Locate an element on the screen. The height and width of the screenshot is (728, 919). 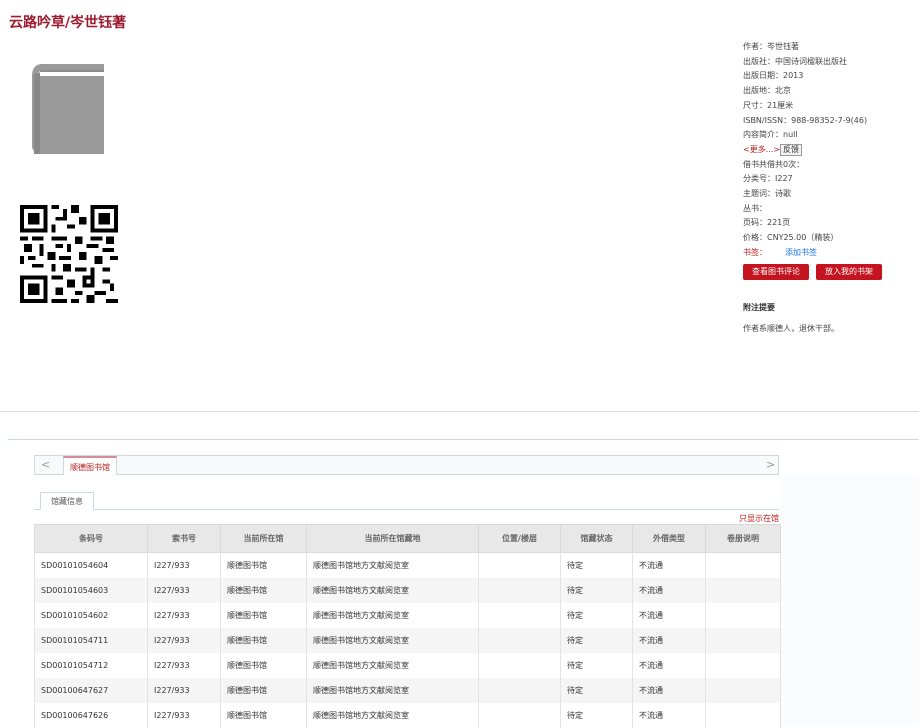
meta-summary: 内容简介：null is located at coordinates (770, 135).